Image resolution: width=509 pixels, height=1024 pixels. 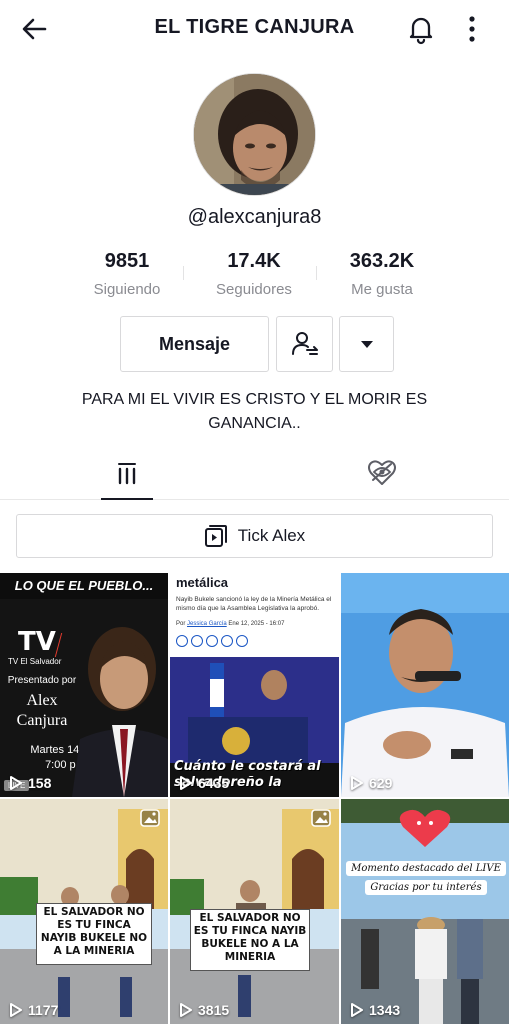 I want to click on tab-videos, so click(x=127, y=472).